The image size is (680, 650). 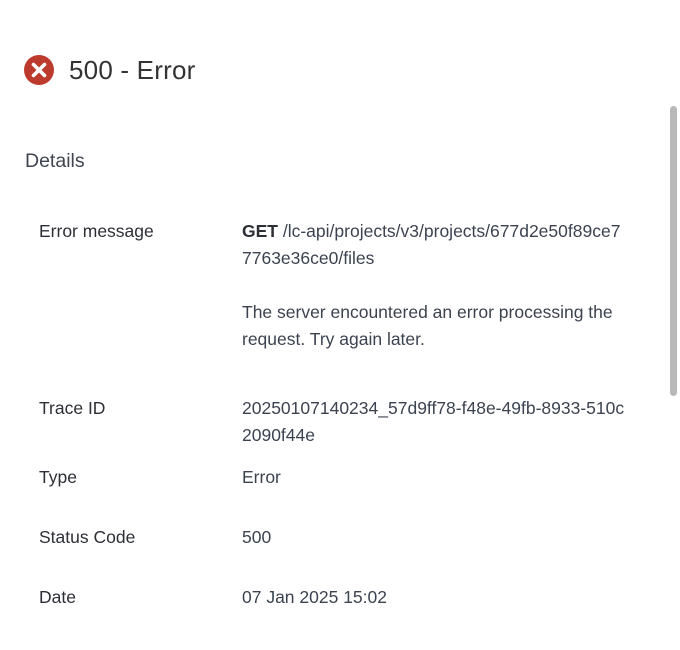 I want to click on page-title: 500 - Error, so click(x=132, y=70).